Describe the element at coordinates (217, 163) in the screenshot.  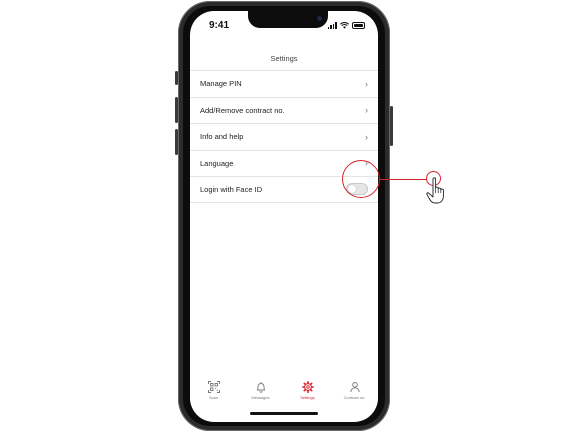
I see `settings-item-label: Language` at that location.